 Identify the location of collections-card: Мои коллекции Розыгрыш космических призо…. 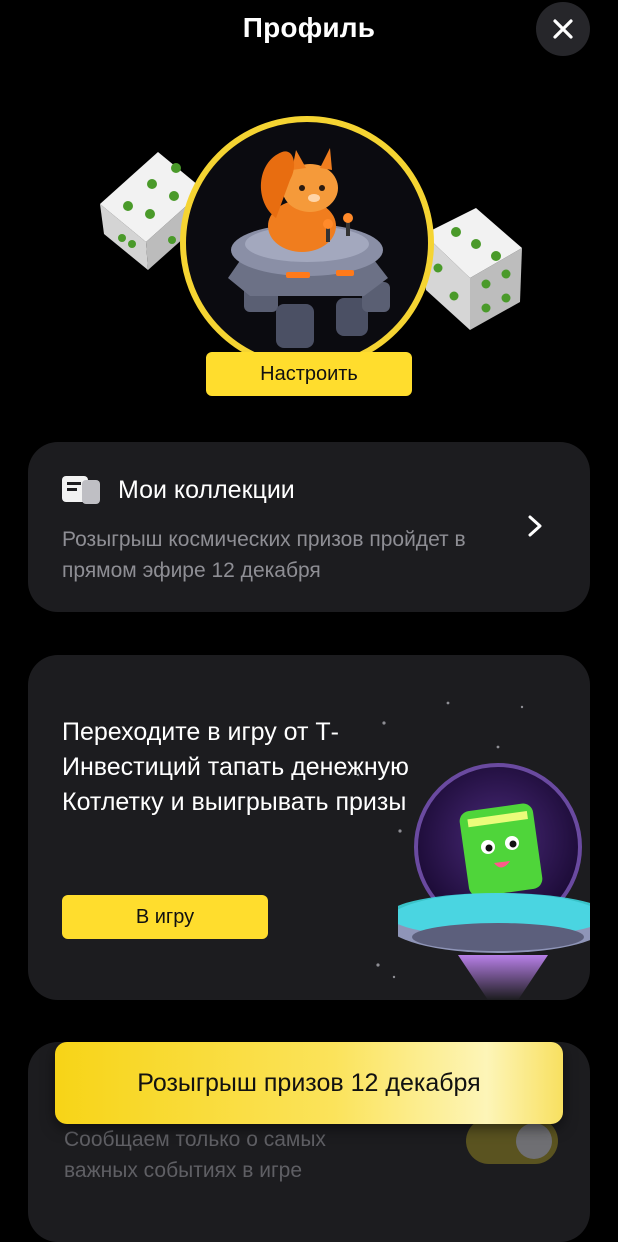
(309, 527).